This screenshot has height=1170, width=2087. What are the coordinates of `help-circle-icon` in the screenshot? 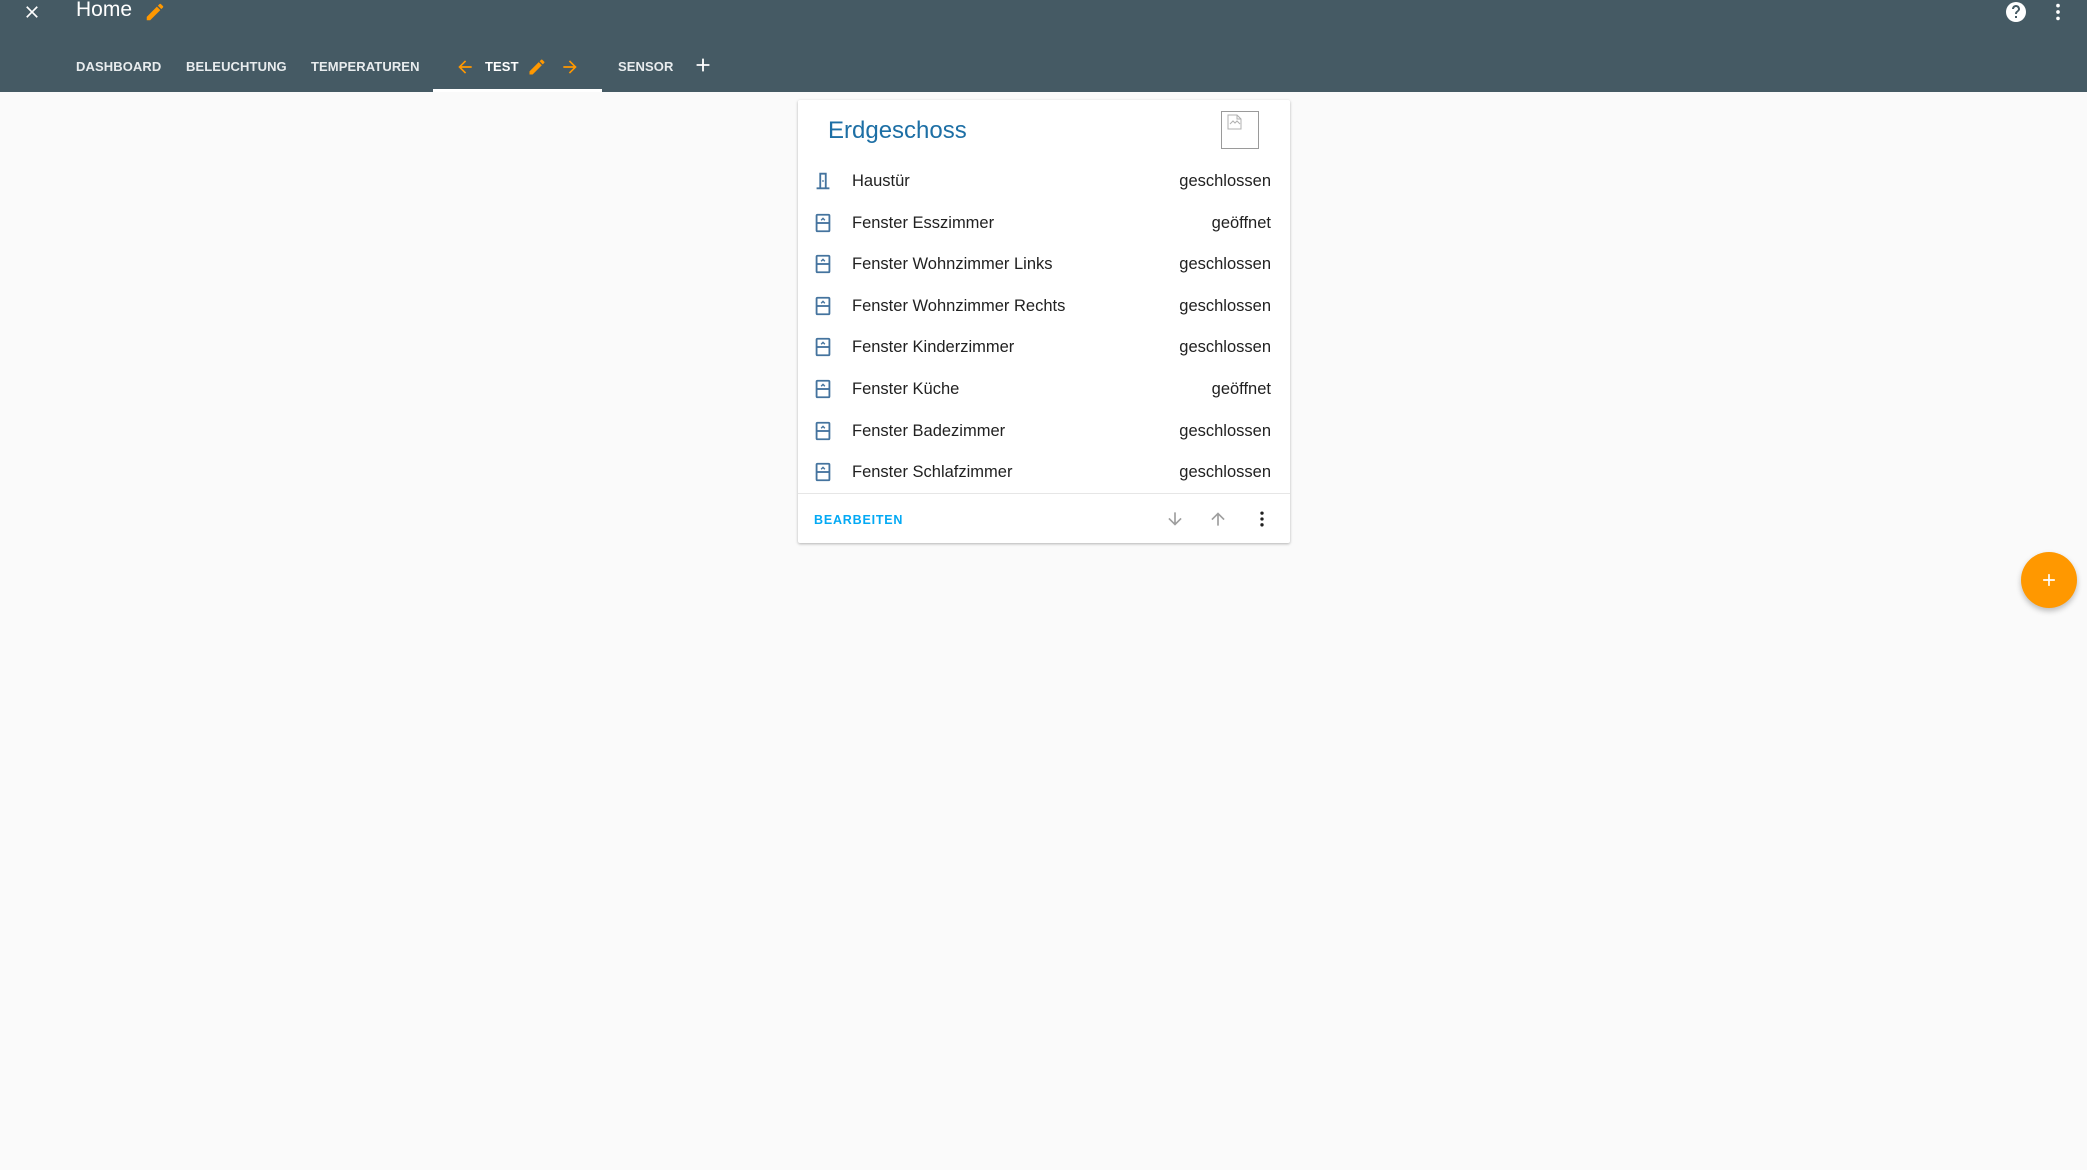 It's located at (2016, 12).